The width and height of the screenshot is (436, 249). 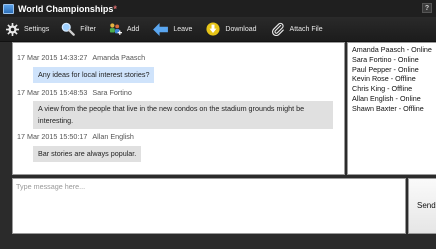 What do you see at coordinates (78, 29) in the screenshot?
I see `filter-button: Filter` at bounding box center [78, 29].